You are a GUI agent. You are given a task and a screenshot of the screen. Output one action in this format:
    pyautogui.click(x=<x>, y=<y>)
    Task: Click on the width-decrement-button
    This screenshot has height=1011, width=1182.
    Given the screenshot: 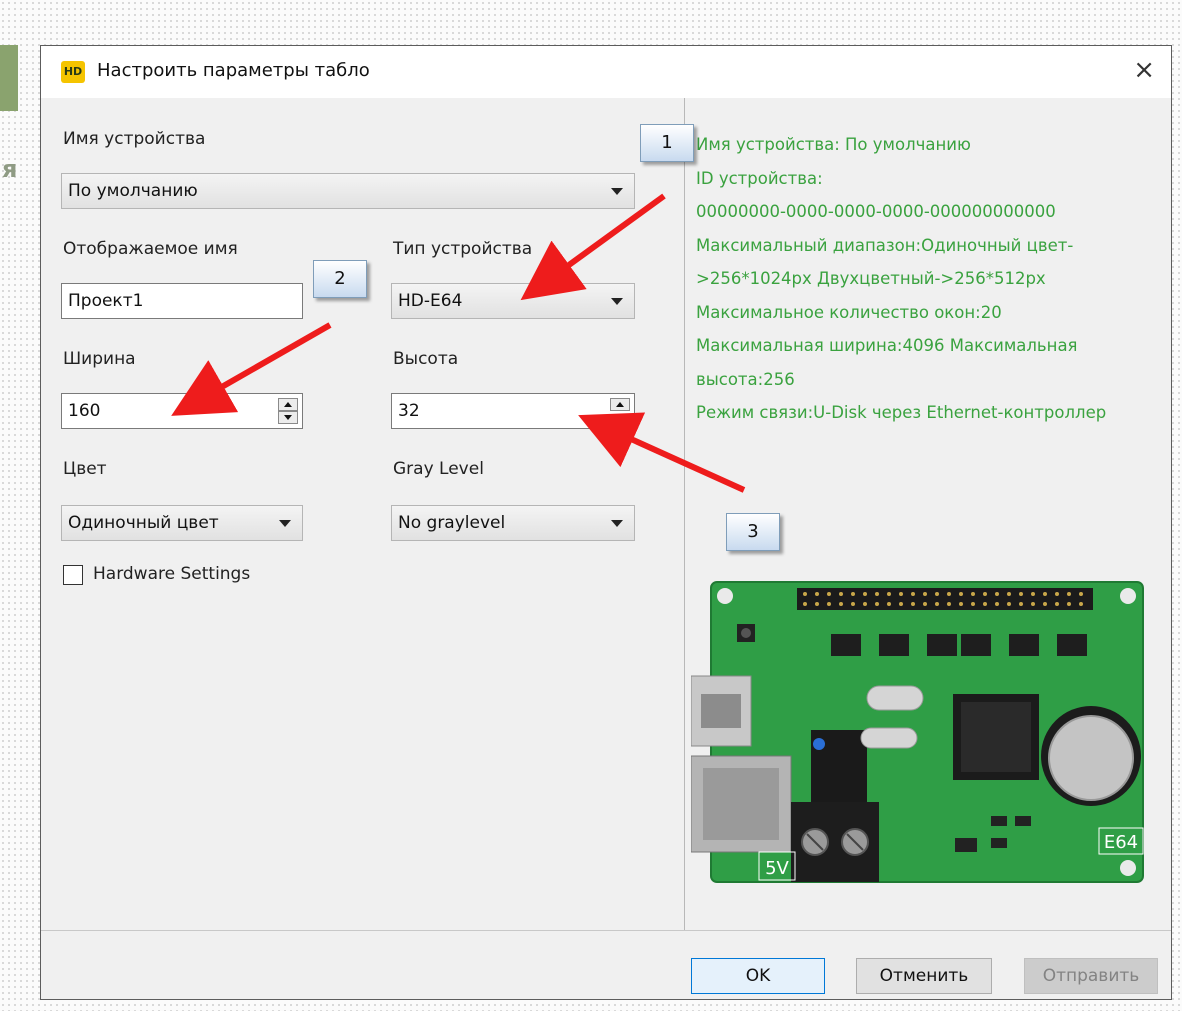 What is the action you would take?
    pyautogui.click(x=288, y=417)
    